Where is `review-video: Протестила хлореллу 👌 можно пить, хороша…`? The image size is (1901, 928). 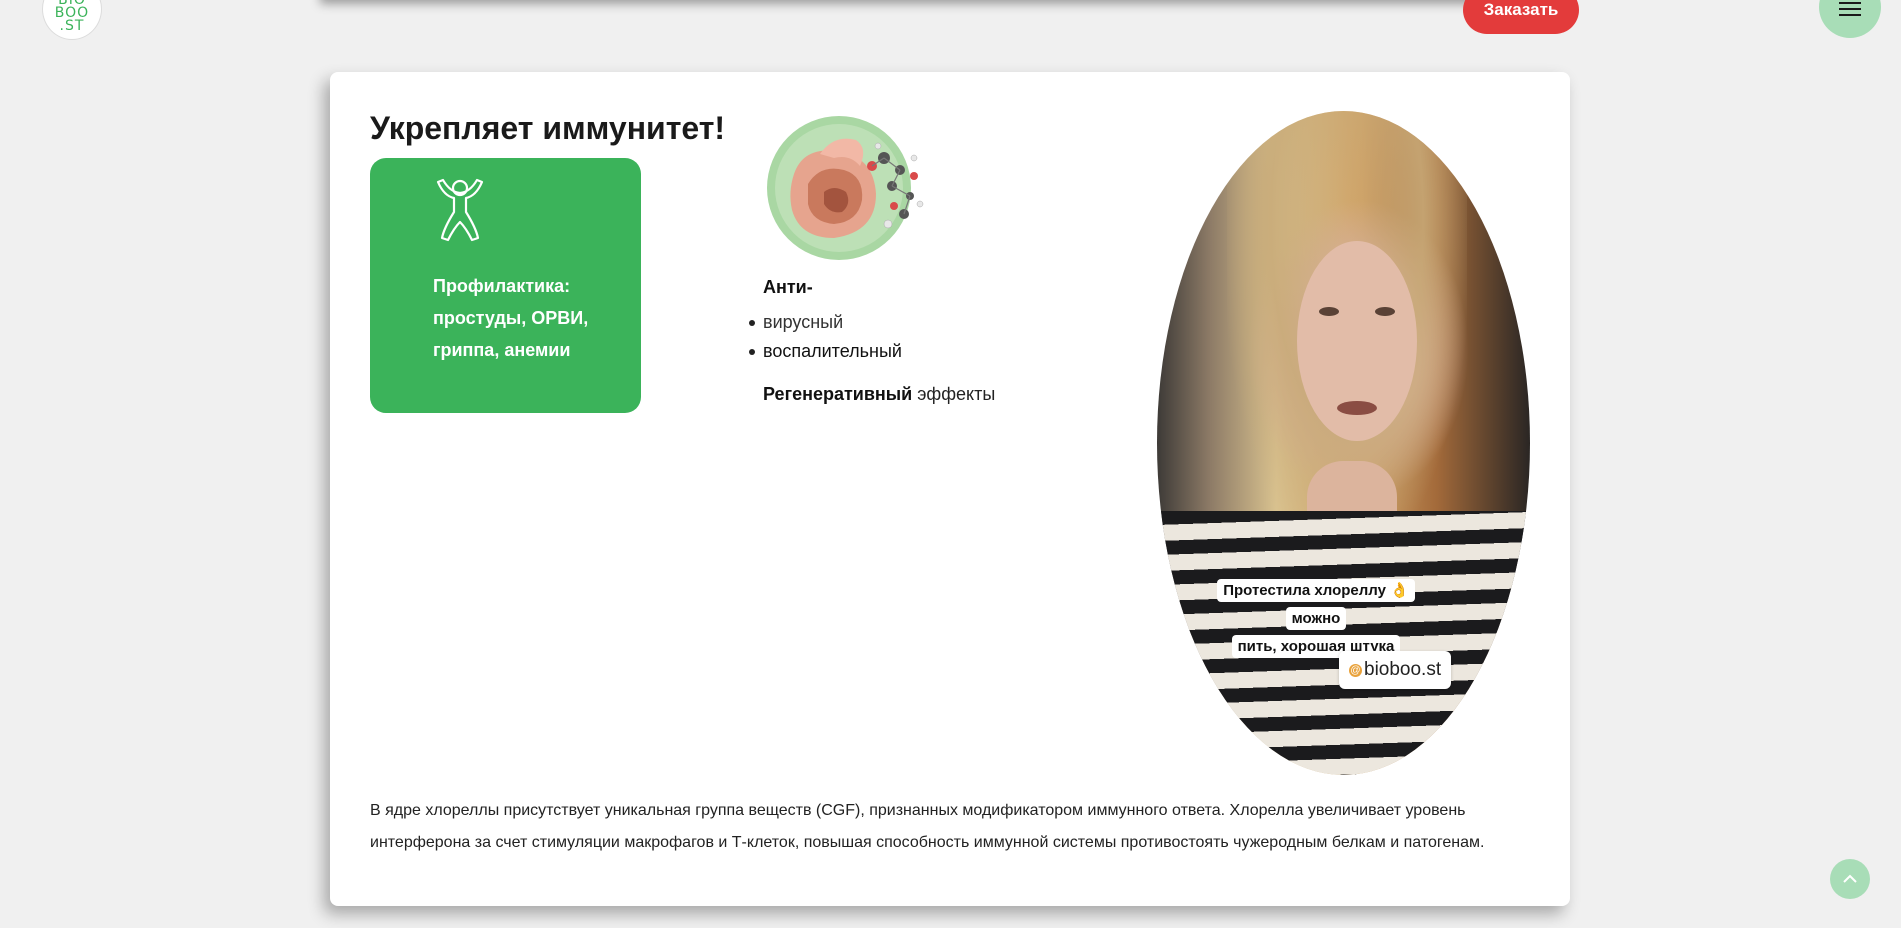
review-video: Протестила хлореллу 👌 можно пить, хороша… is located at coordinates (1343, 443).